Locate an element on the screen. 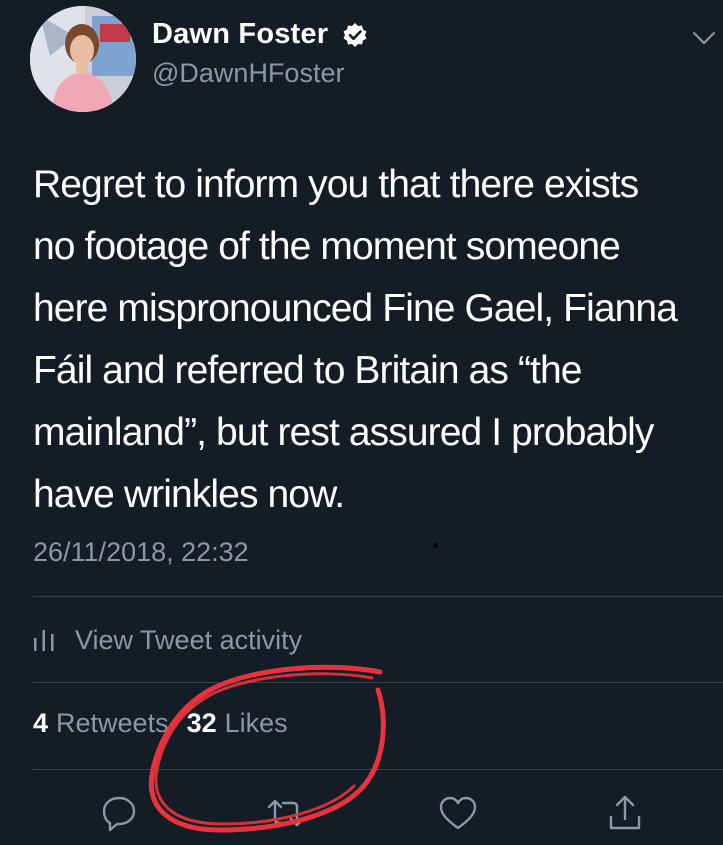 Image resolution: width=723 pixels, height=845 pixels. tweet-stats: 4 Retweets 32 Likes is located at coordinates (160, 723).